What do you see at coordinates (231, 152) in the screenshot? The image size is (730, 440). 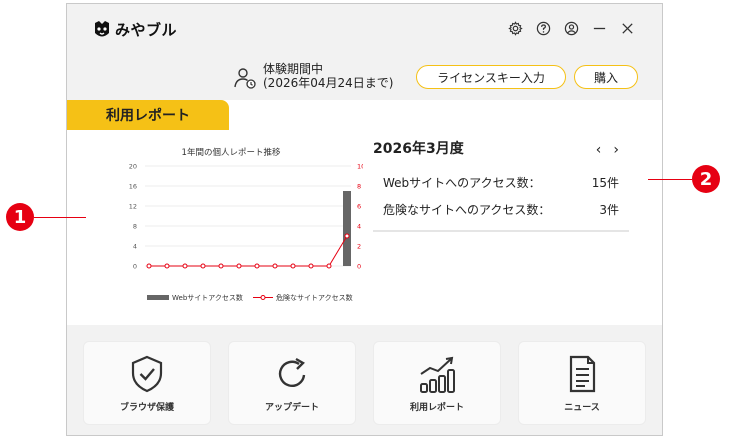 I see `chart-title: 1年間の個人レポート推移` at bounding box center [231, 152].